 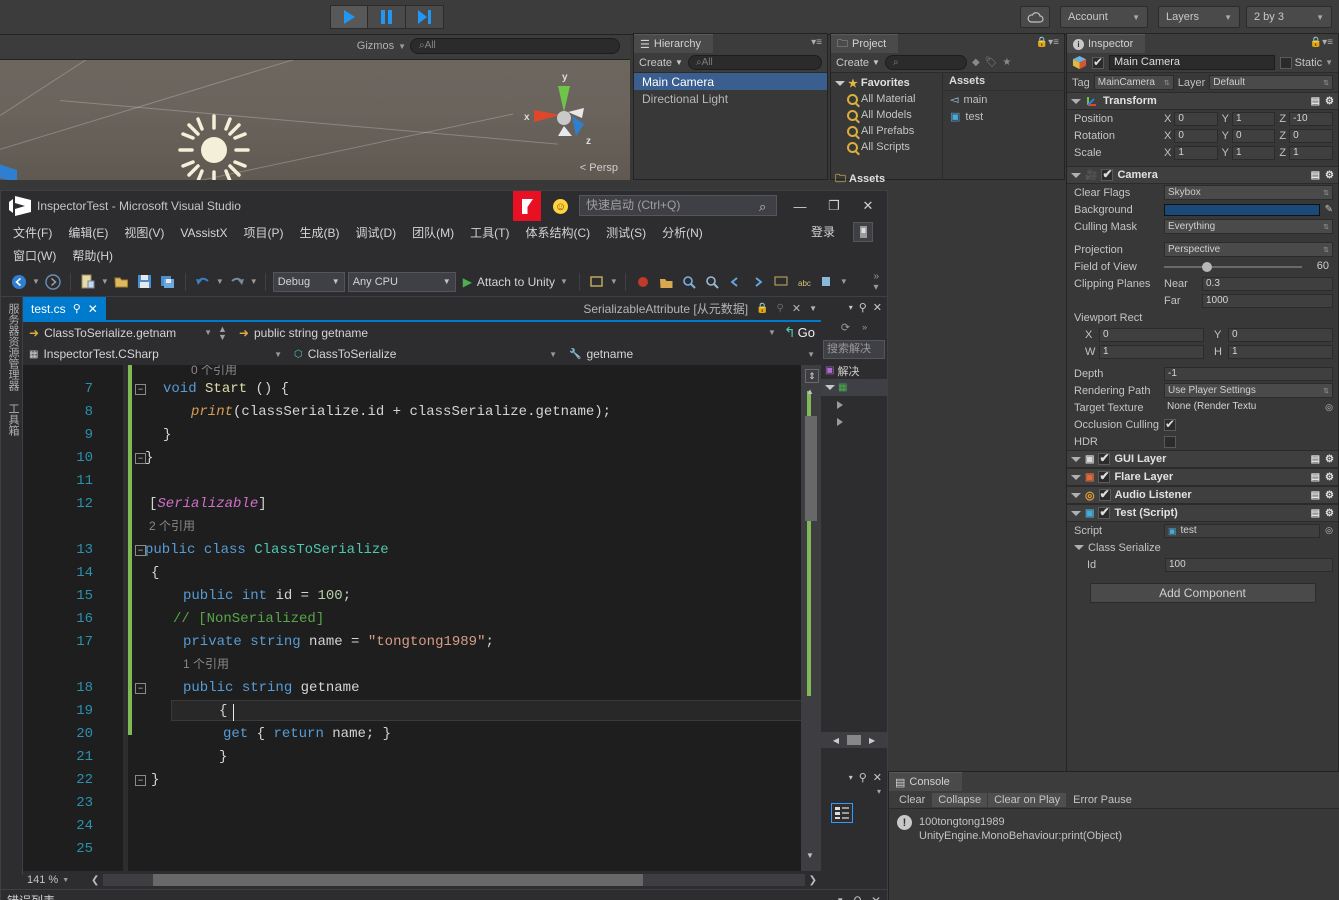 What do you see at coordinates (886, 115) in the screenshot?
I see `project-favorite-all-models: All Models` at bounding box center [886, 115].